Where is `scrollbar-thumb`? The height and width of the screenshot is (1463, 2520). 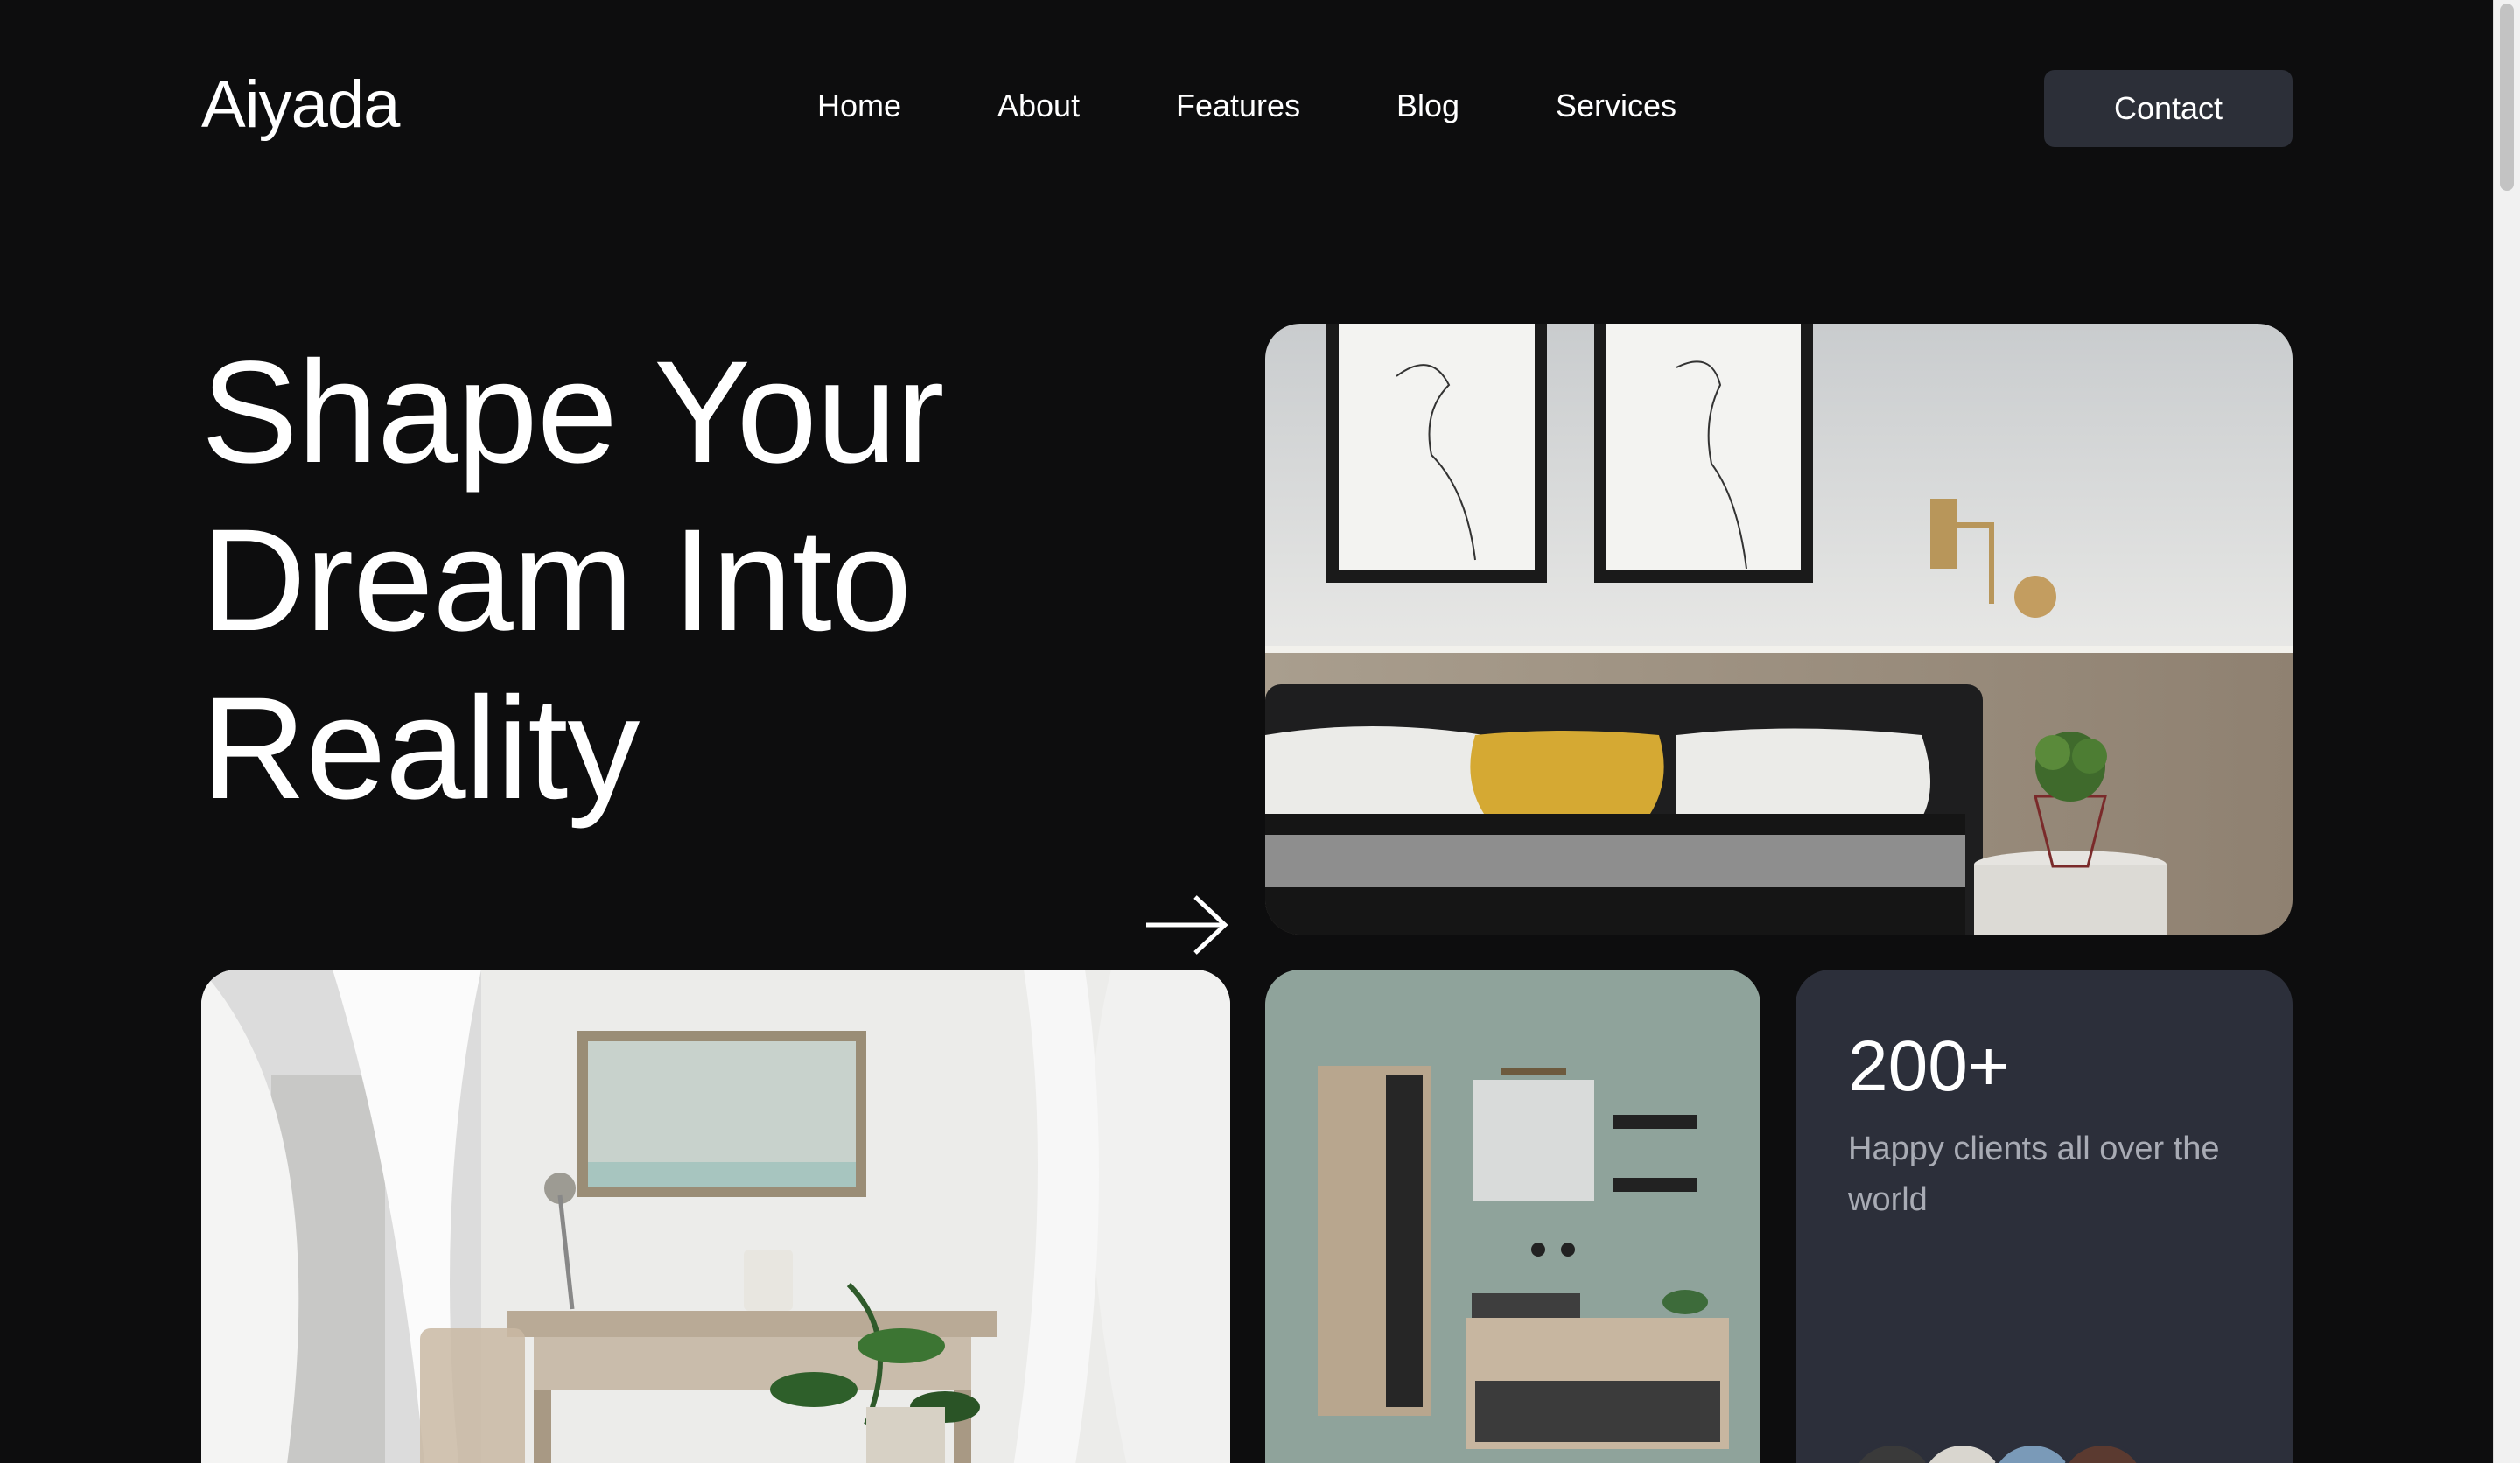 scrollbar-thumb is located at coordinates (2507, 97).